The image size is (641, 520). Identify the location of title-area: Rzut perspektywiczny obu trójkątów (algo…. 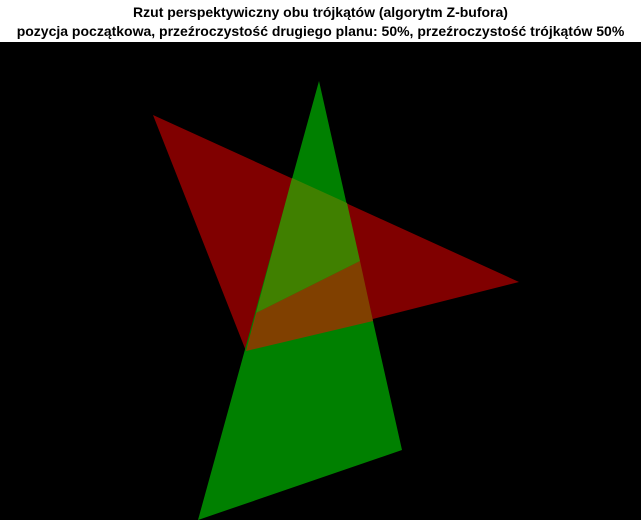
(320, 21).